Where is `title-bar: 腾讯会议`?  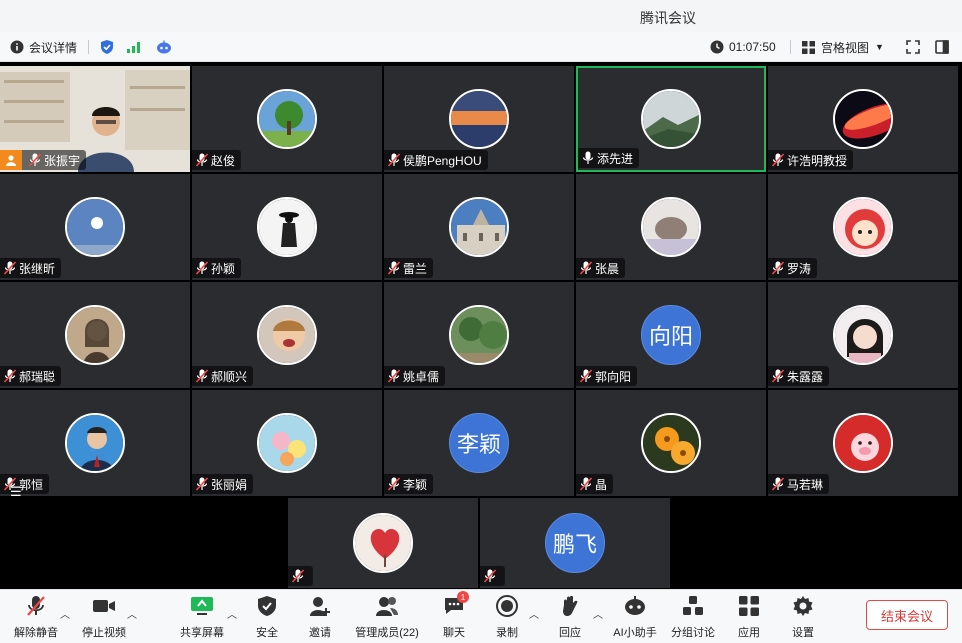
title-bar: 腾讯会议 is located at coordinates (481, 16).